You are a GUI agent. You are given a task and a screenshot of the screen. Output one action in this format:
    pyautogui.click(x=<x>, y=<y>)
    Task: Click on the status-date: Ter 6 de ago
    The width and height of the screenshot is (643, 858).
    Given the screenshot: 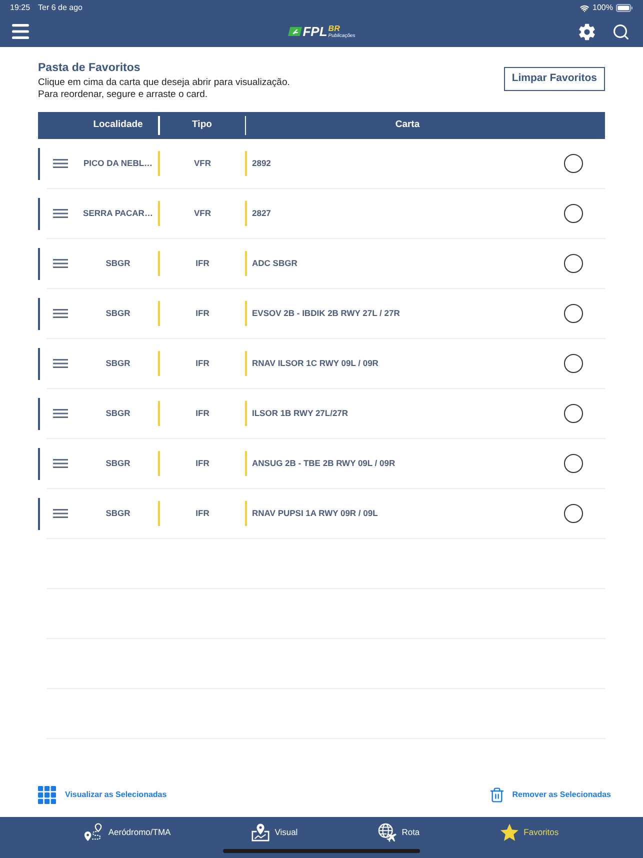 What is the action you would take?
    pyautogui.click(x=60, y=8)
    